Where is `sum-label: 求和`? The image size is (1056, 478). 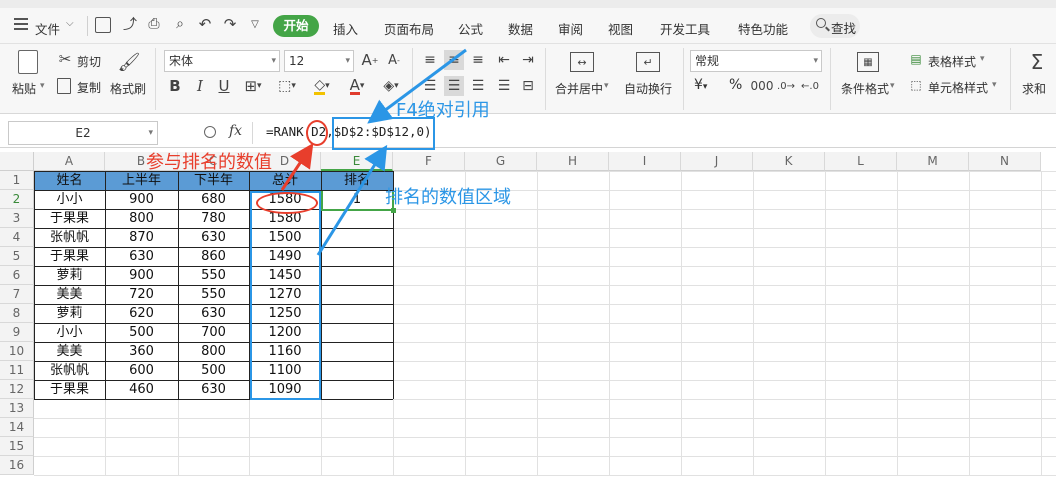 sum-label: 求和 is located at coordinates (1034, 88).